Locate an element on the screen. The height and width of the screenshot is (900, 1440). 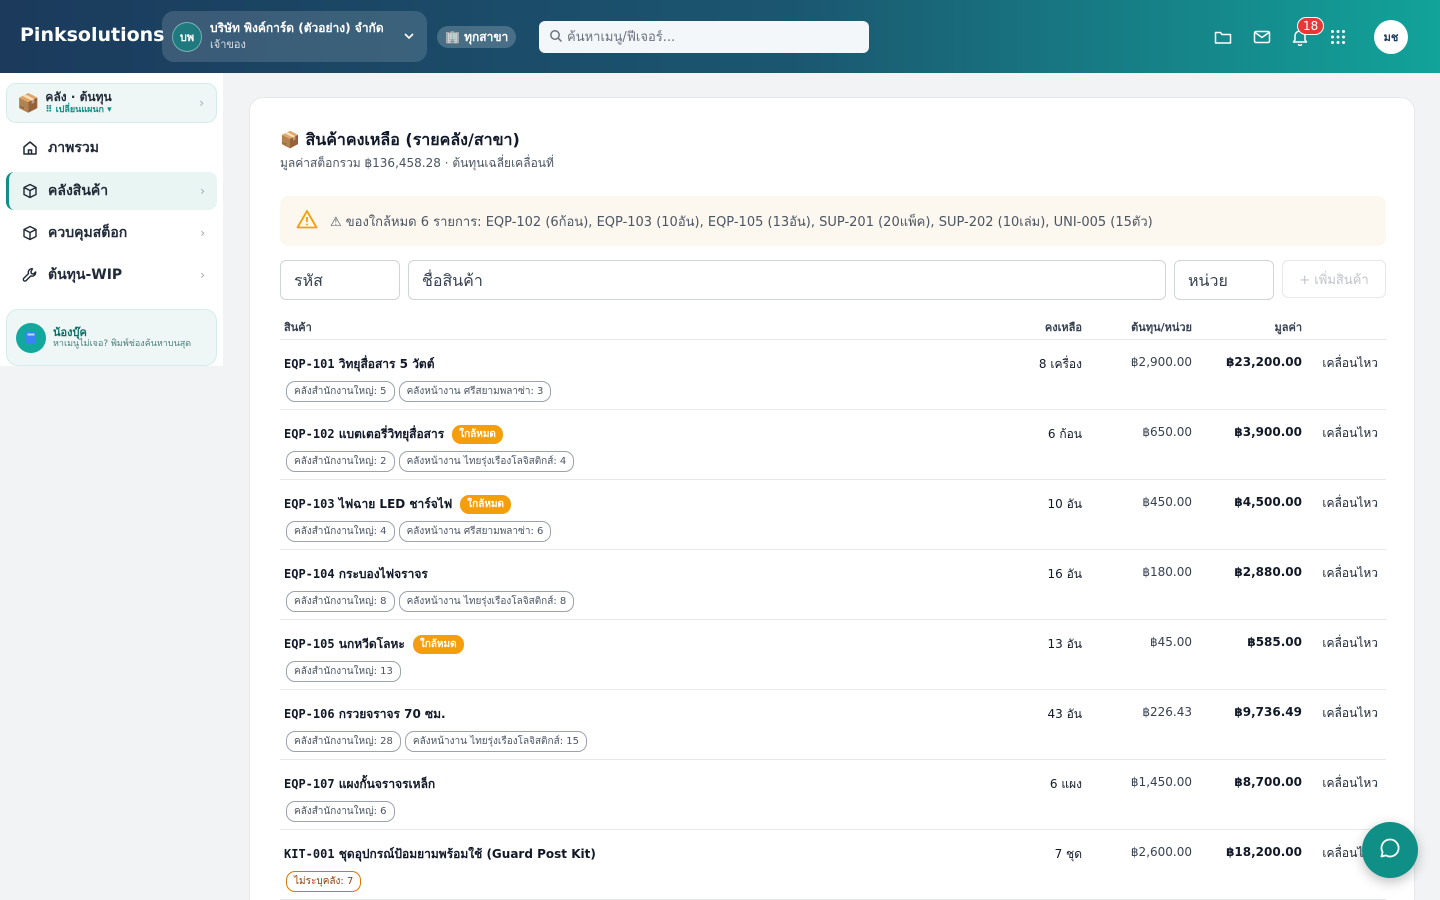
cost-cell: ฿650.00 is located at coordinates (1167, 432).